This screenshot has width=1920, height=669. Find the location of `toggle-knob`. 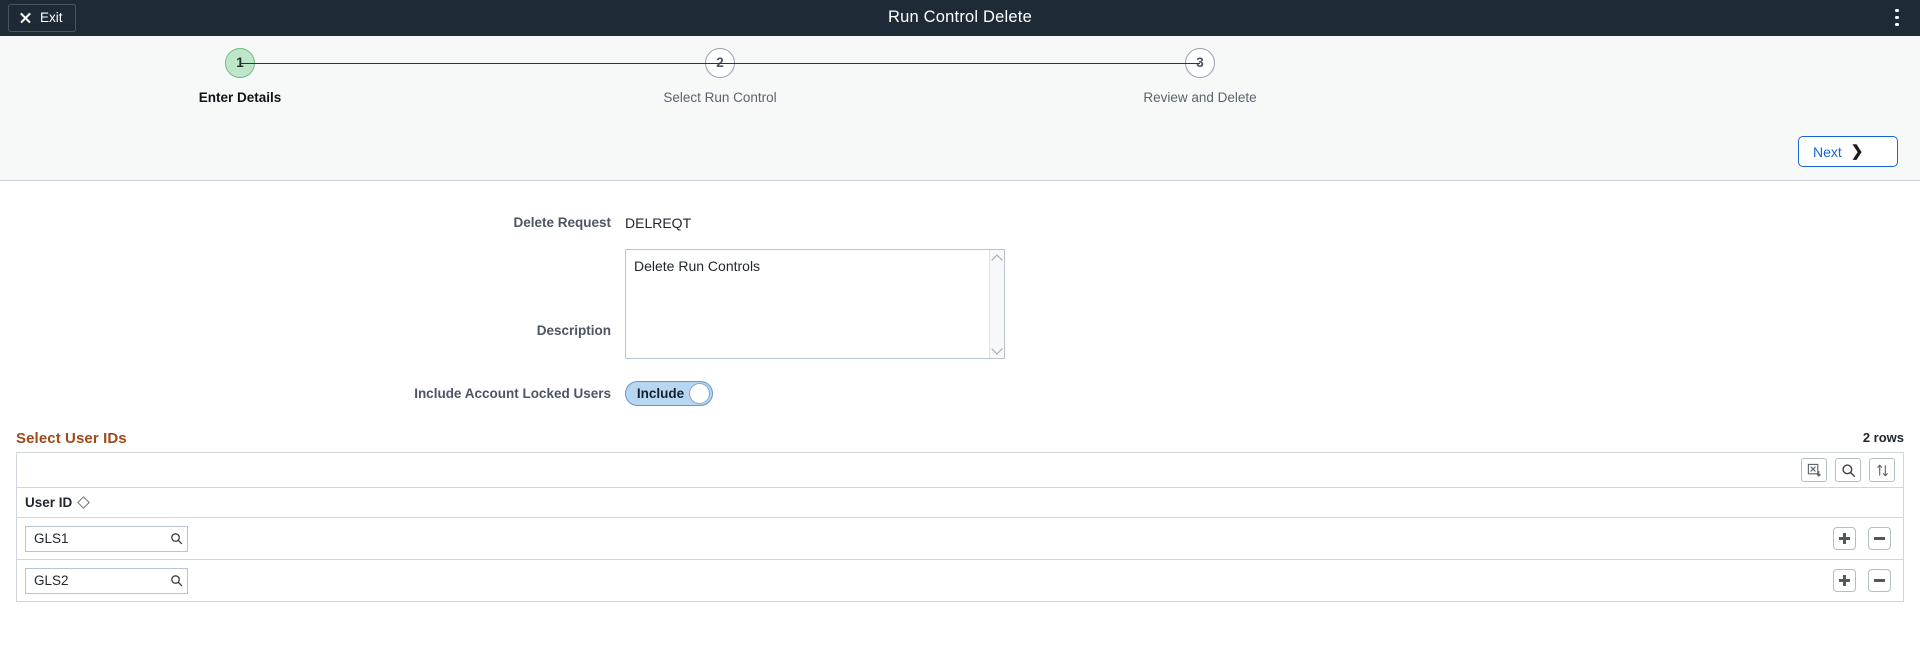

toggle-knob is located at coordinates (699, 393).